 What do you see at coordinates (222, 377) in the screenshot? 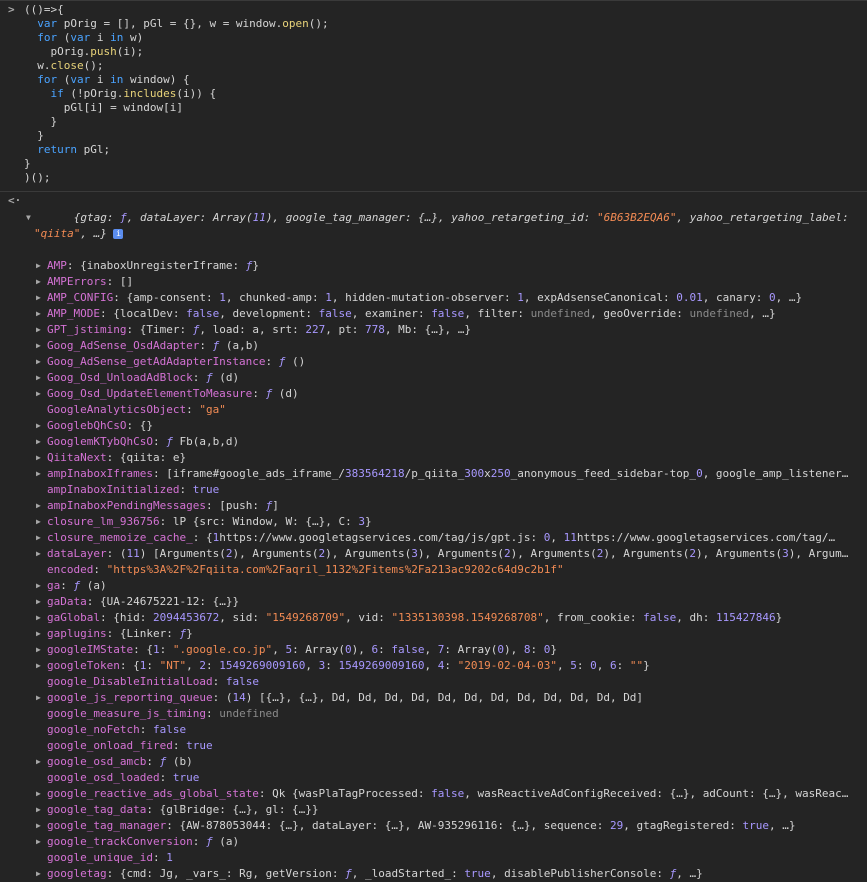
I see `property-value: ƒ (d)` at bounding box center [222, 377].